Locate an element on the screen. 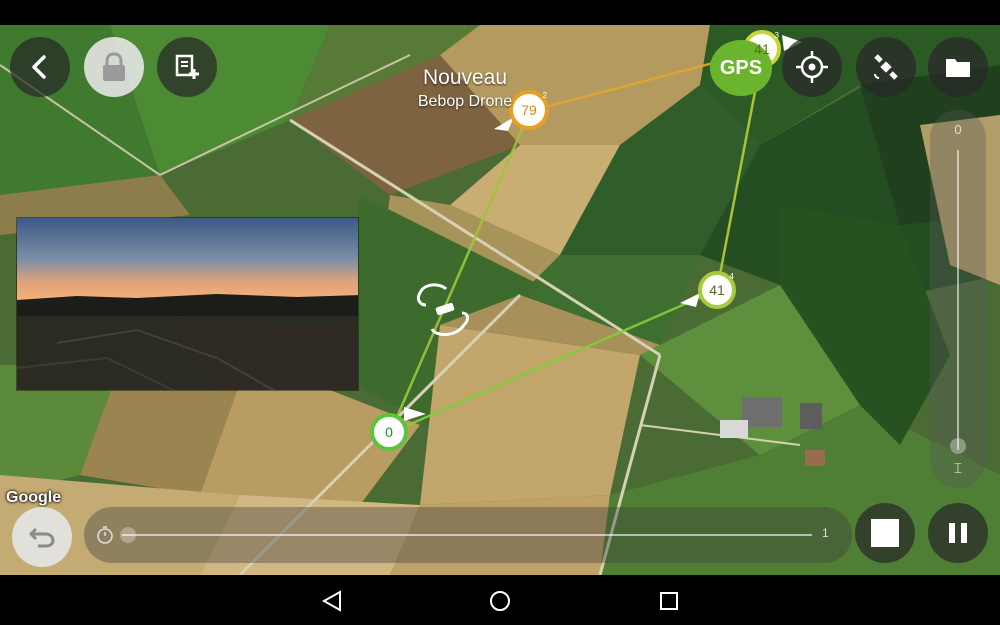  waypoint-home: 0 is located at coordinates (389, 432).